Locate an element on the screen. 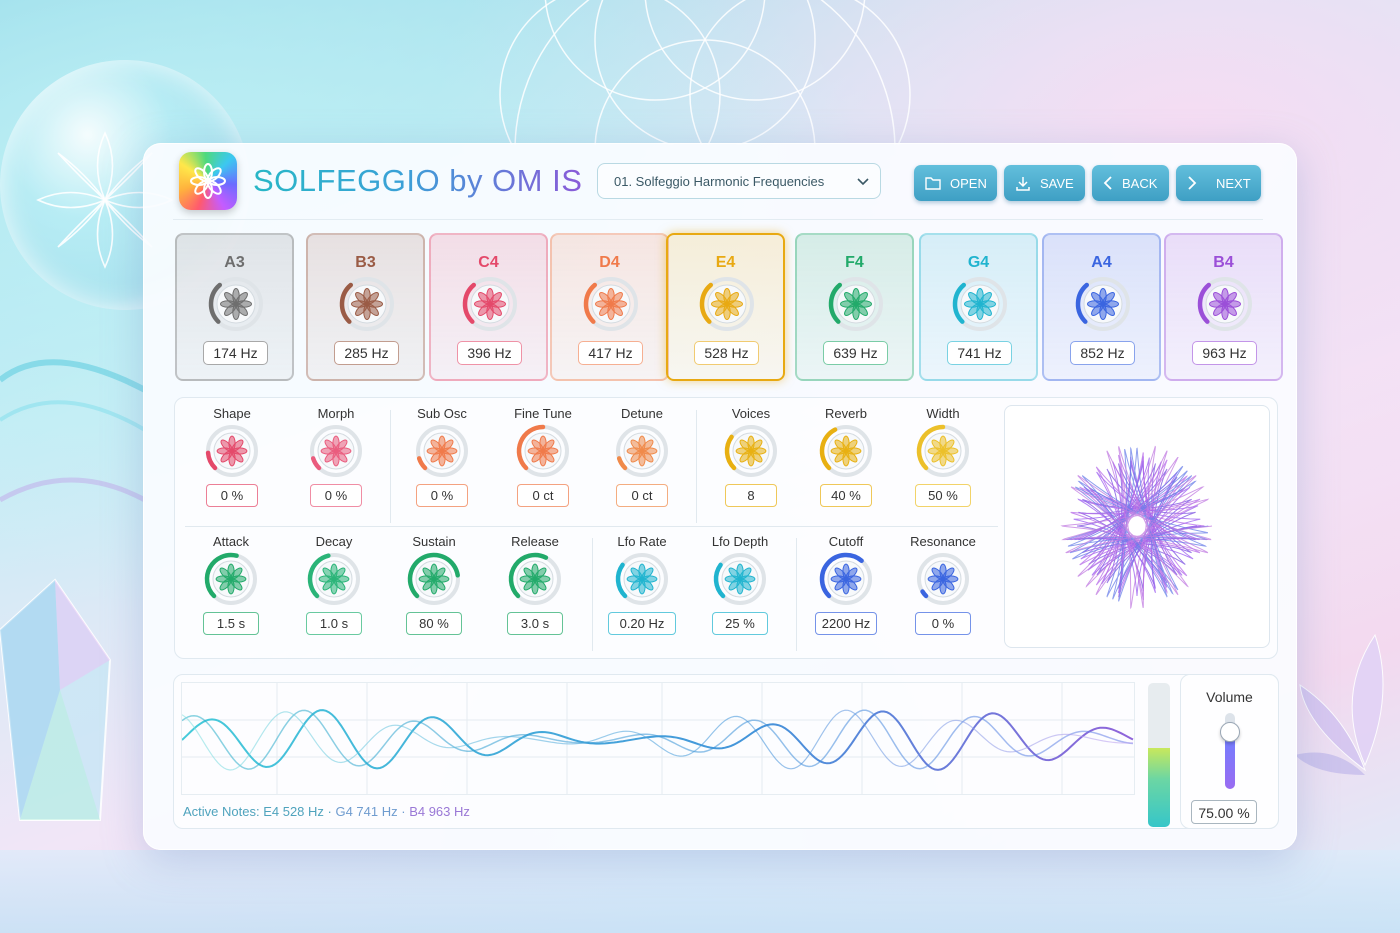 The width and height of the screenshot is (1400, 933). note-card-b4: B4 963 Hz is located at coordinates (1223, 307).